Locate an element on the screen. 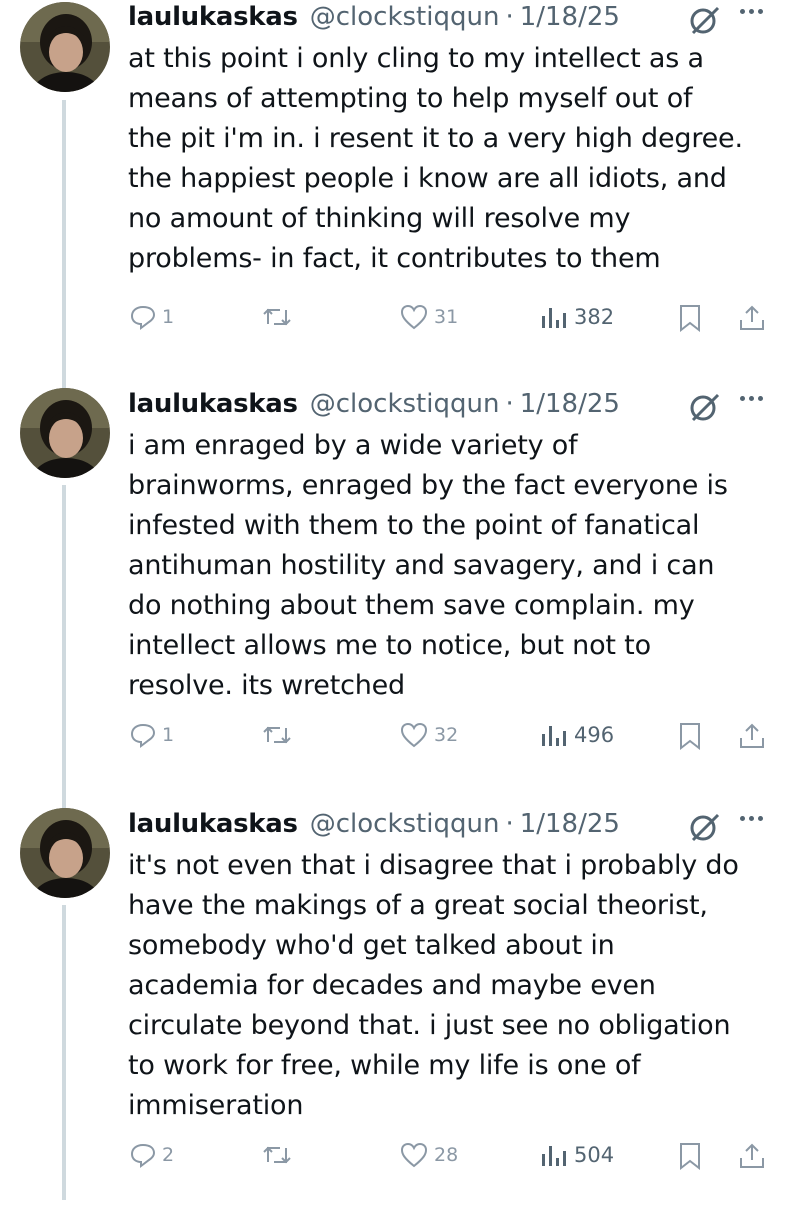  like-button: 32 is located at coordinates (429, 735).